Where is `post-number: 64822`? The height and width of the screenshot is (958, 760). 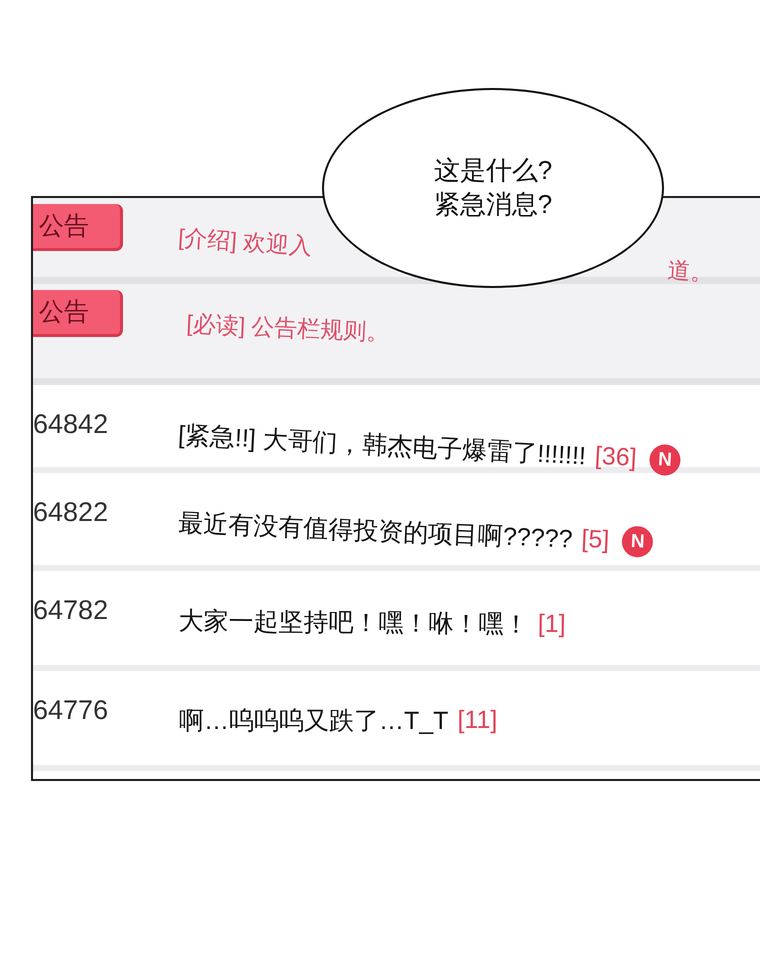
post-number: 64822 is located at coordinates (70, 512).